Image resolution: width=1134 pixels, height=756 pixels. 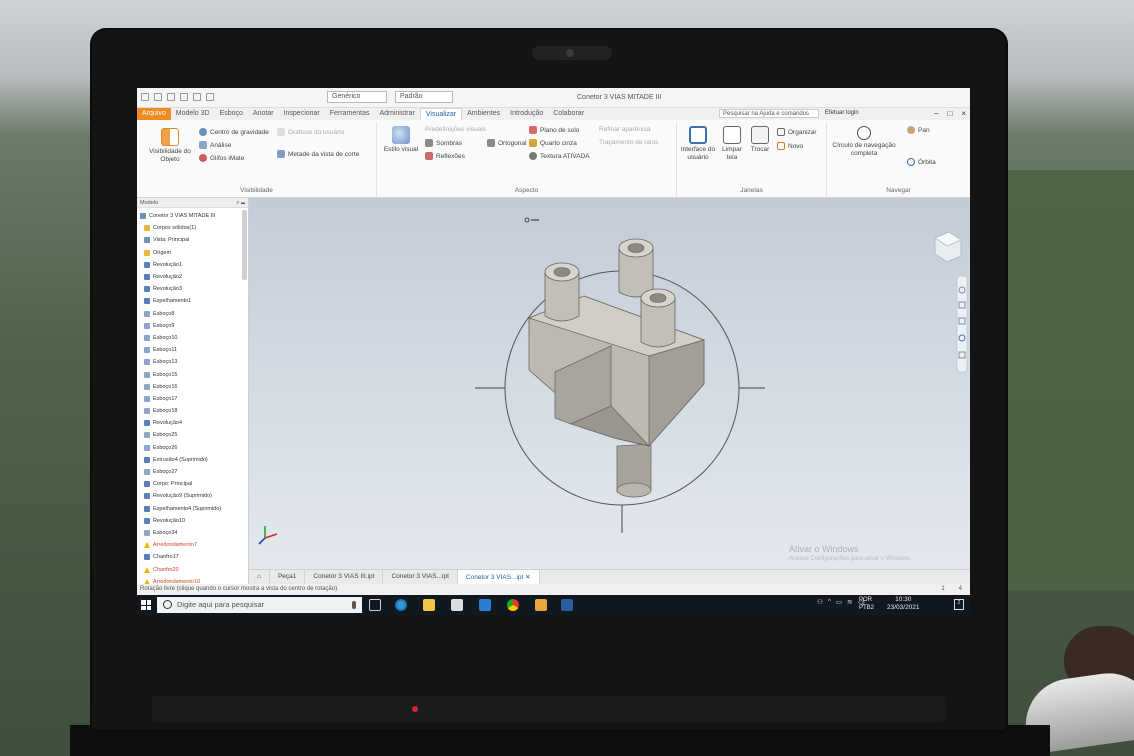 What do you see at coordinates (193, 569) in the screenshot?
I see `browser-tree-item: Chanfro20` at bounding box center [193, 569].